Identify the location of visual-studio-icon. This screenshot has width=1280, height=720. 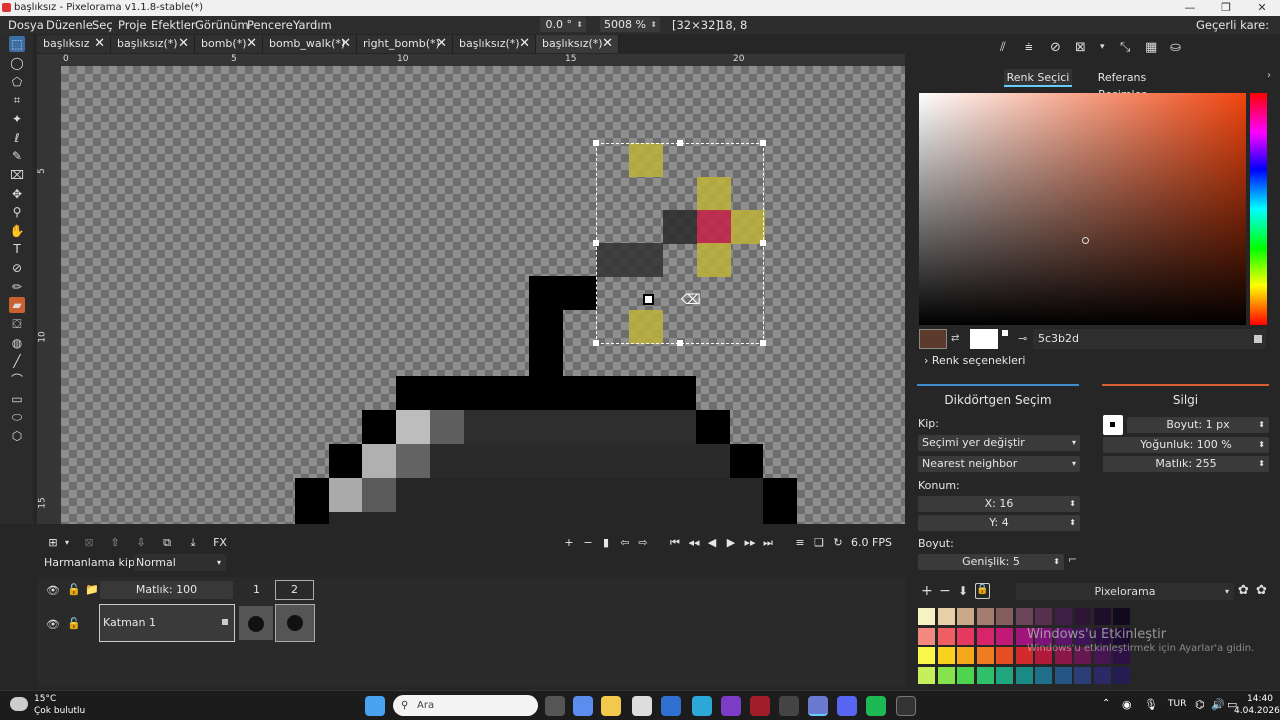
(731, 706).